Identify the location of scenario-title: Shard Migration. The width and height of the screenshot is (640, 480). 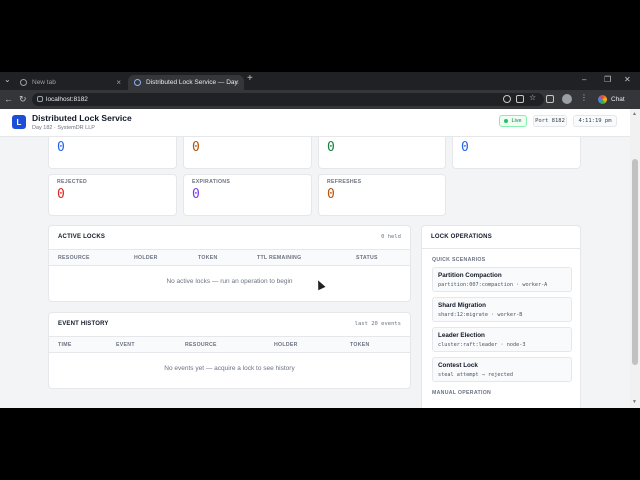
(462, 305).